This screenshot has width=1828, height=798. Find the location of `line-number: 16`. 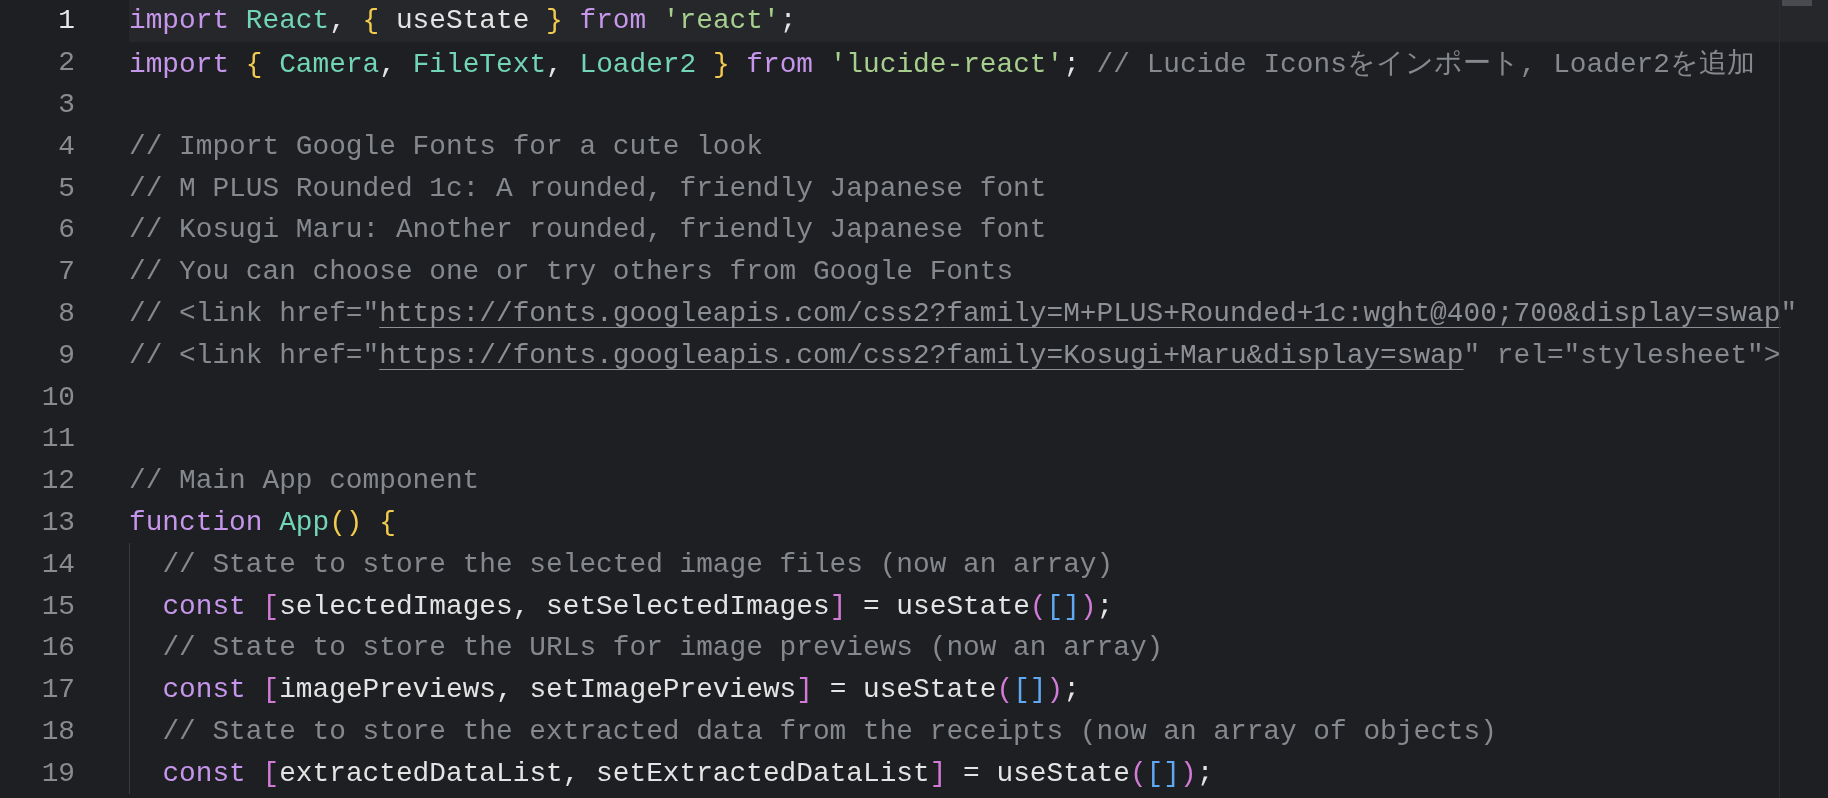

line-number: 16 is located at coordinates (57, 648).